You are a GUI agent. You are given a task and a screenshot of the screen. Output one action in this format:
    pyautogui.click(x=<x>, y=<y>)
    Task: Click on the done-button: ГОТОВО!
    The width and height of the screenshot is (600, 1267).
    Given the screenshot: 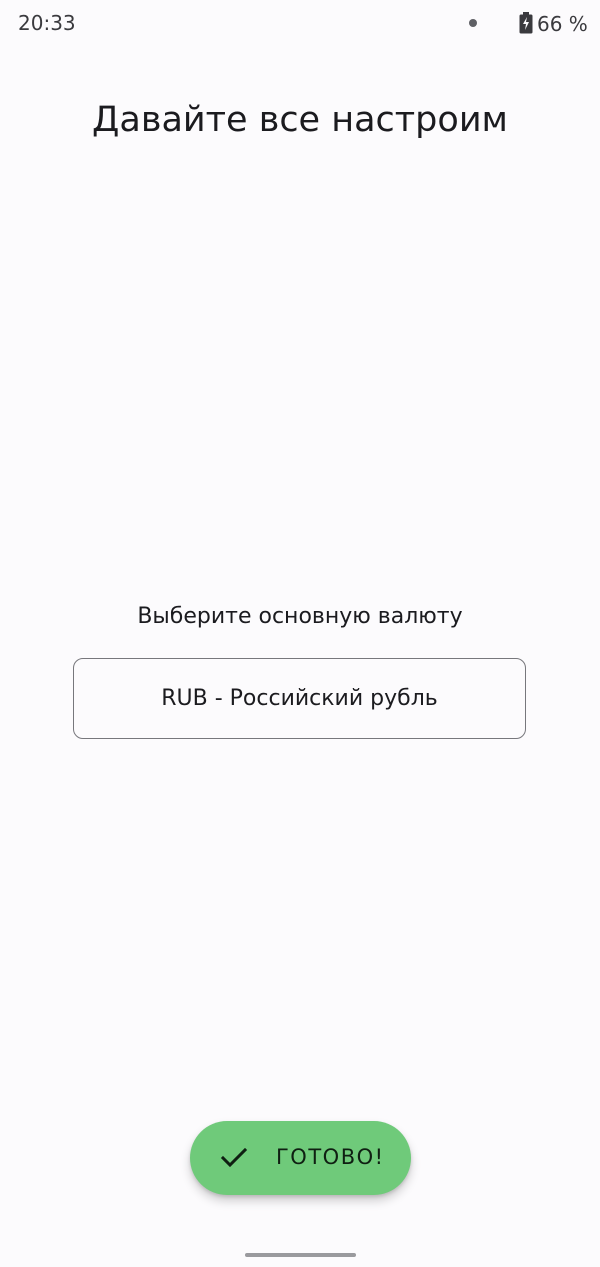 What is the action you would take?
    pyautogui.click(x=300, y=1158)
    